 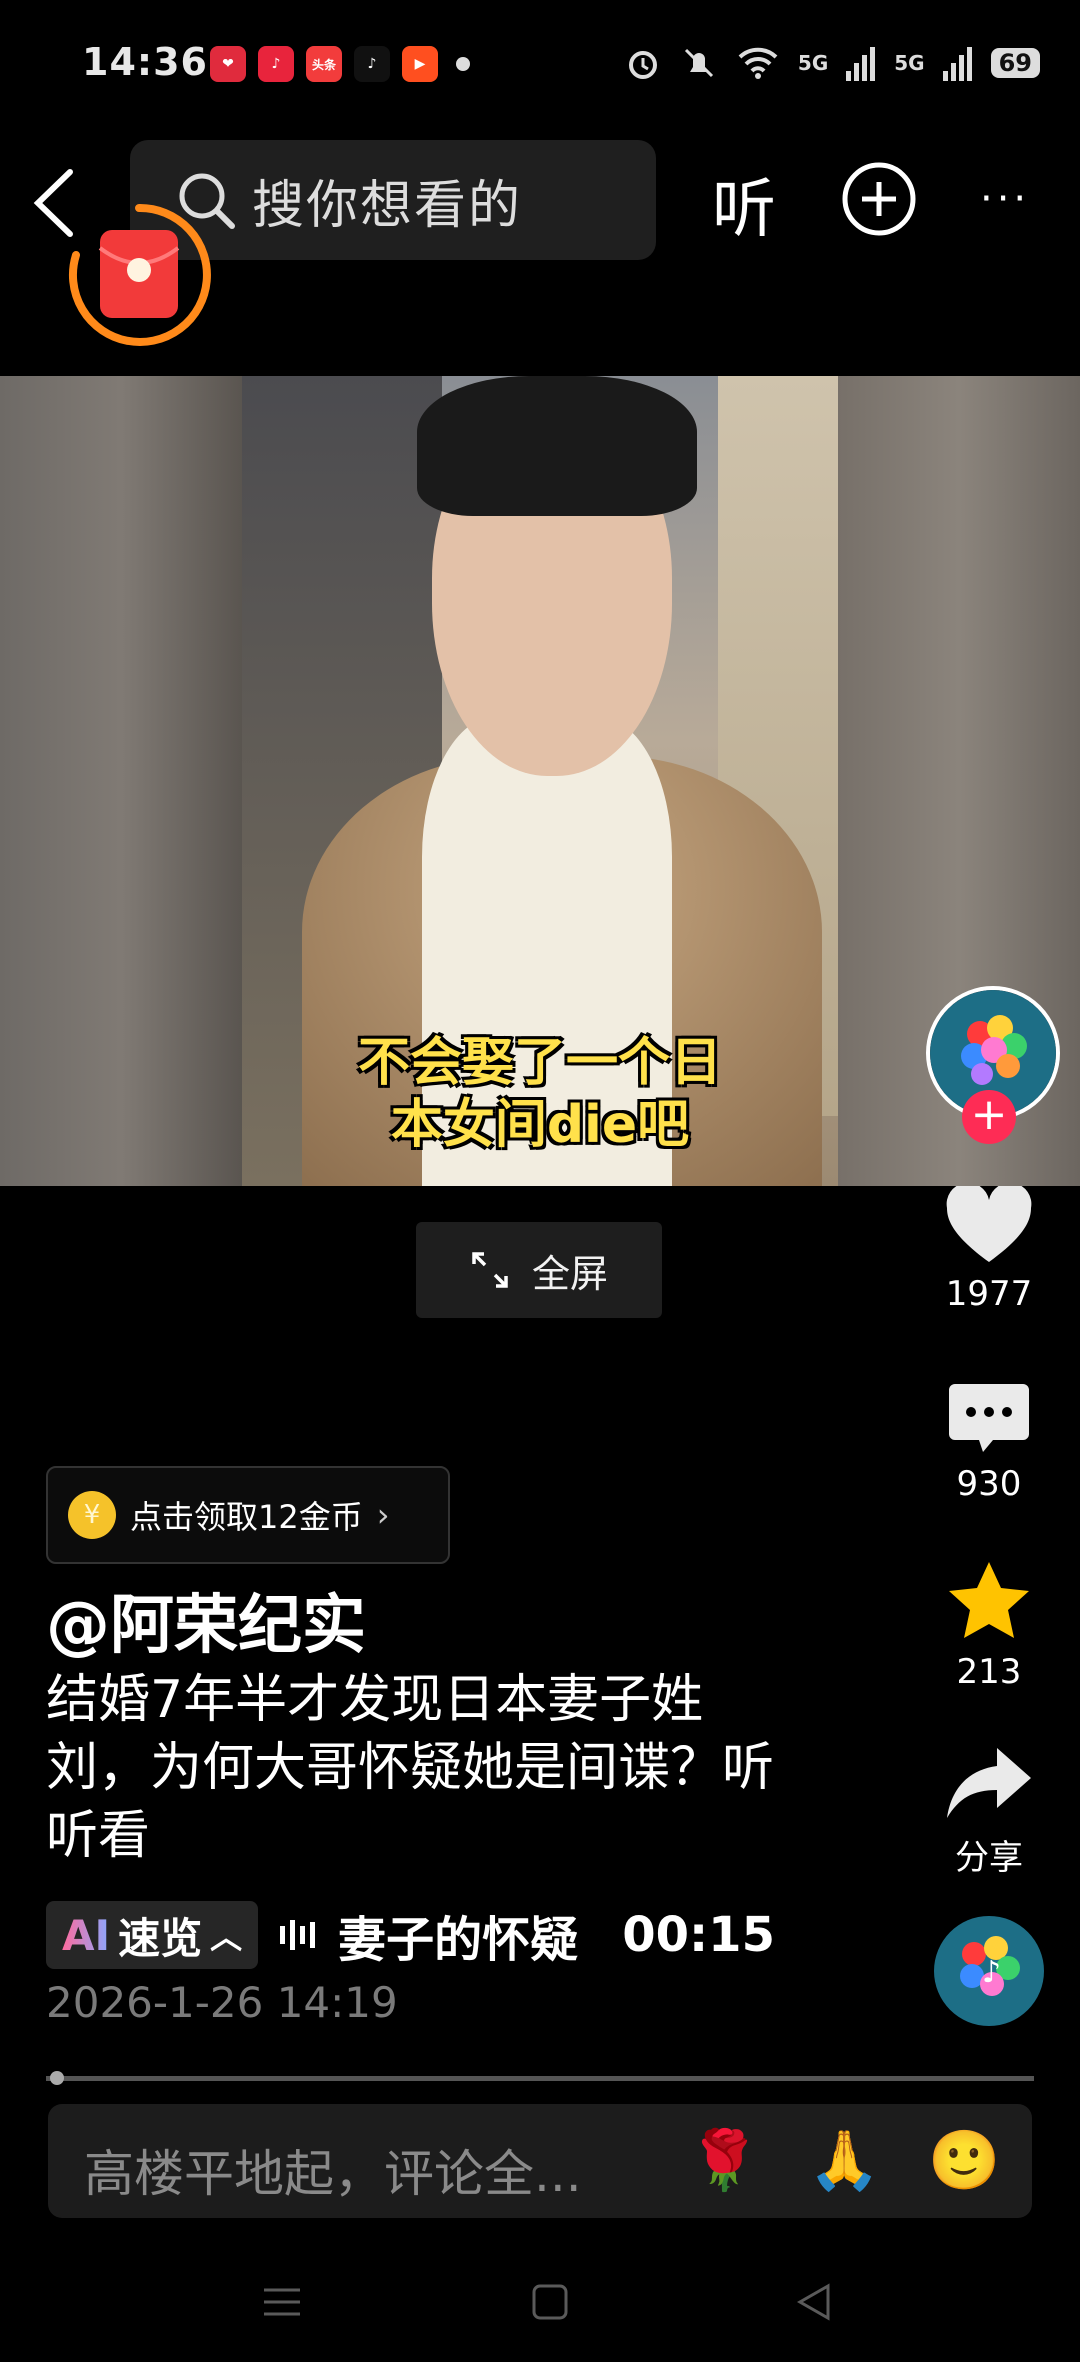 What do you see at coordinates (490, 1270) in the screenshot?
I see `expand-icon` at bounding box center [490, 1270].